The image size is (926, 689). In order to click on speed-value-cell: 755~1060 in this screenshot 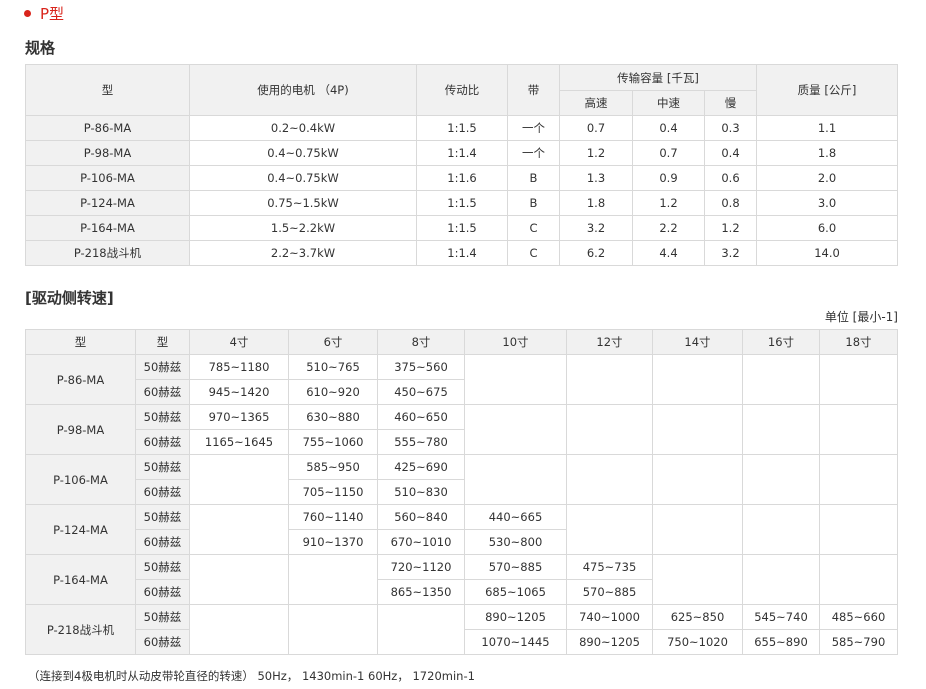, I will do `click(333, 442)`.